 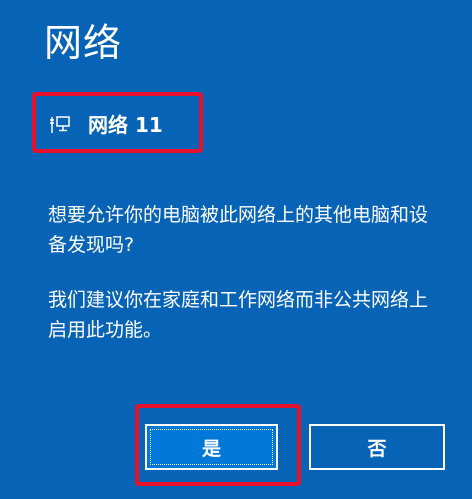 I want to click on network-highlight-box, so click(x=117, y=122).